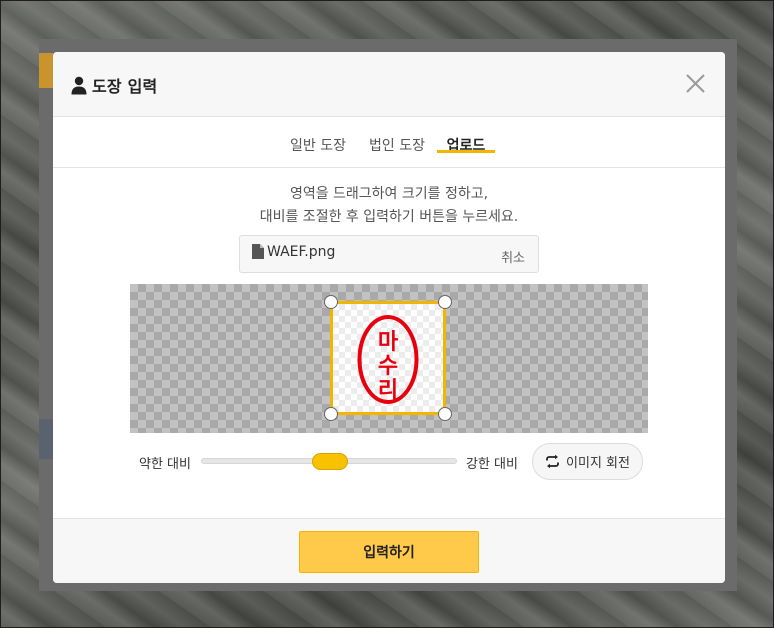 Image resolution: width=774 pixels, height=628 pixels. What do you see at coordinates (389, 194) in the screenshot?
I see `instructions-line-1: 영역을 드래그하여 크기를 정하고,` at bounding box center [389, 194].